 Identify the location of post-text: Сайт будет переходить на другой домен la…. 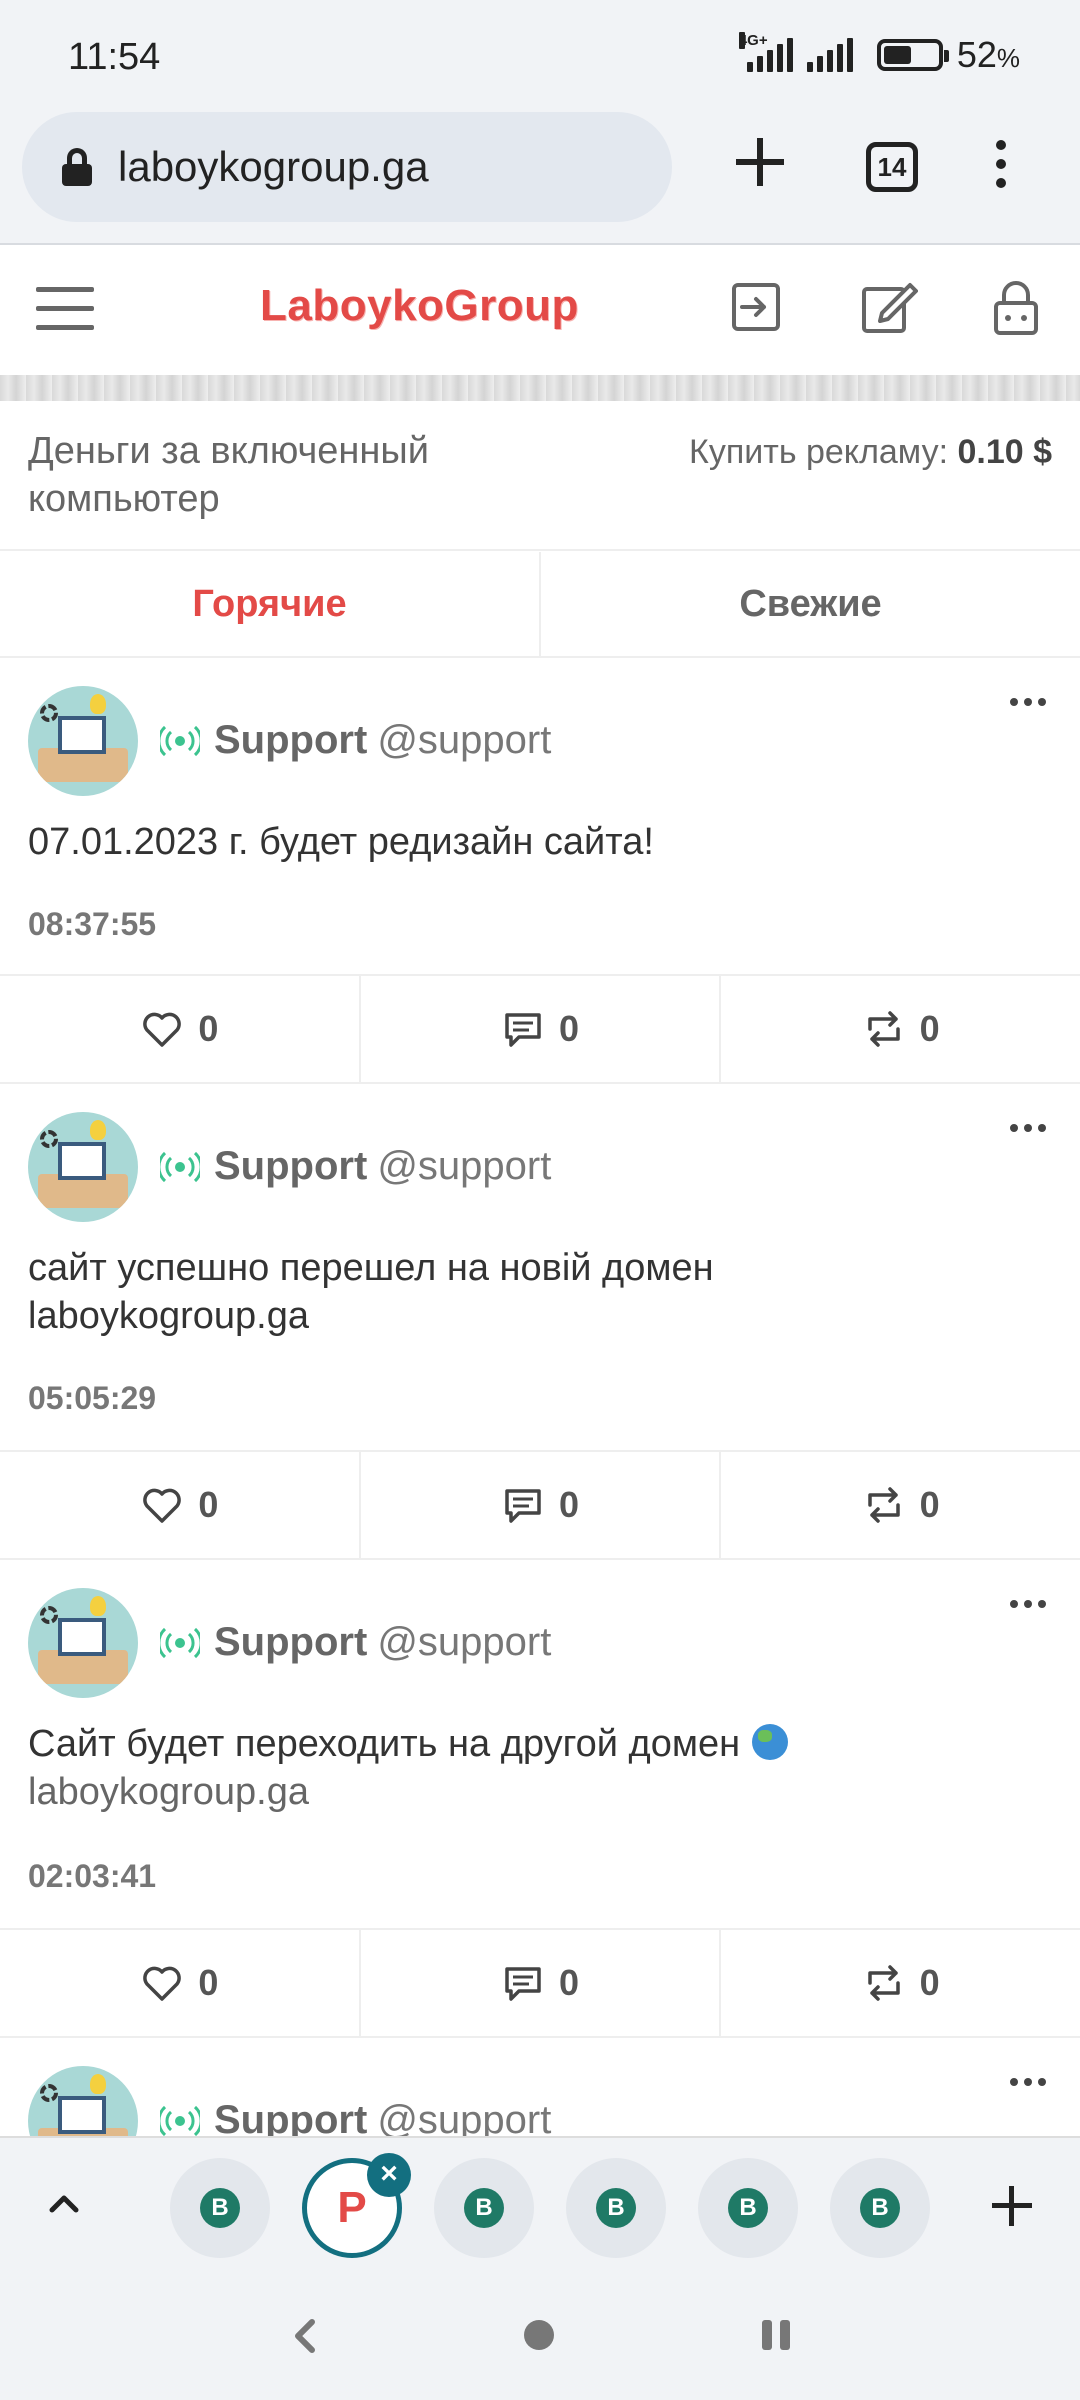
(528, 1768).